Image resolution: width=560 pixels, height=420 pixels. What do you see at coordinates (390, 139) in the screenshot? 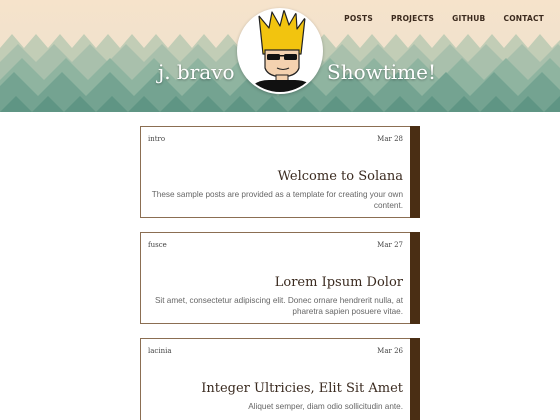
I see `post-date: Mar 28` at bounding box center [390, 139].